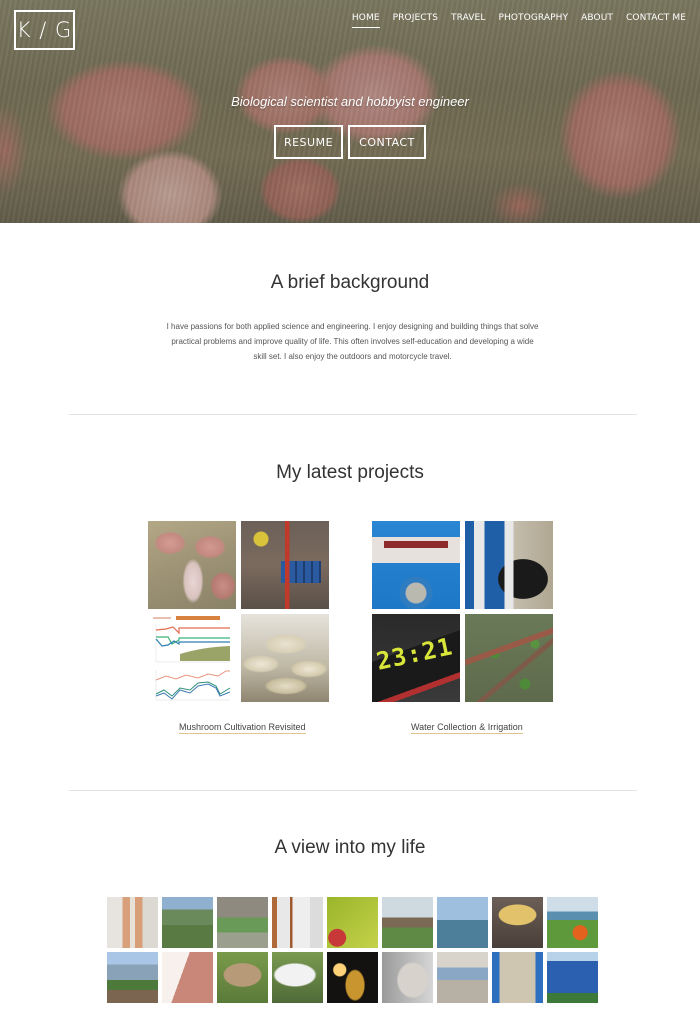  Describe the element at coordinates (517, 977) in the screenshot. I see `photo-domed-building` at that location.